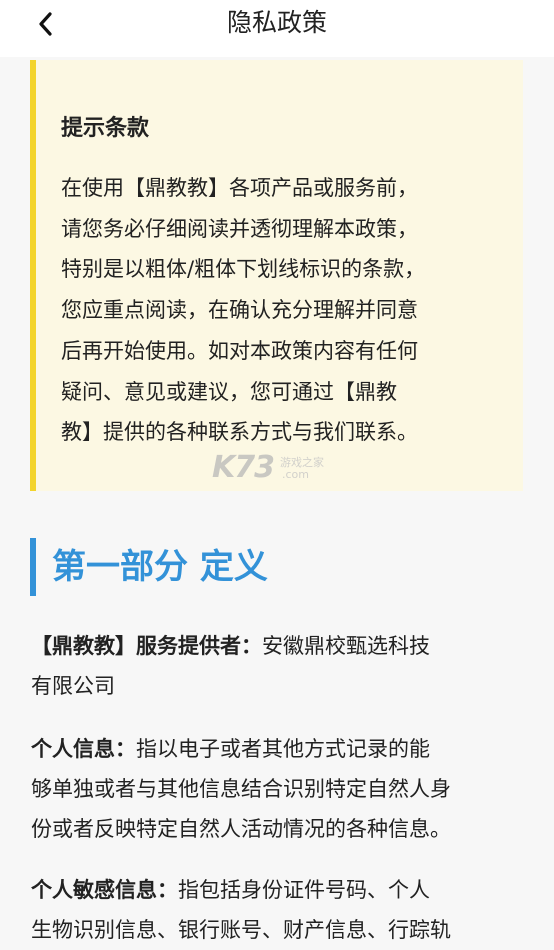 The height and width of the screenshot is (950, 554). What do you see at coordinates (83, 749) in the screenshot?
I see `definition-term: 个人信息：` at bounding box center [83, 749].